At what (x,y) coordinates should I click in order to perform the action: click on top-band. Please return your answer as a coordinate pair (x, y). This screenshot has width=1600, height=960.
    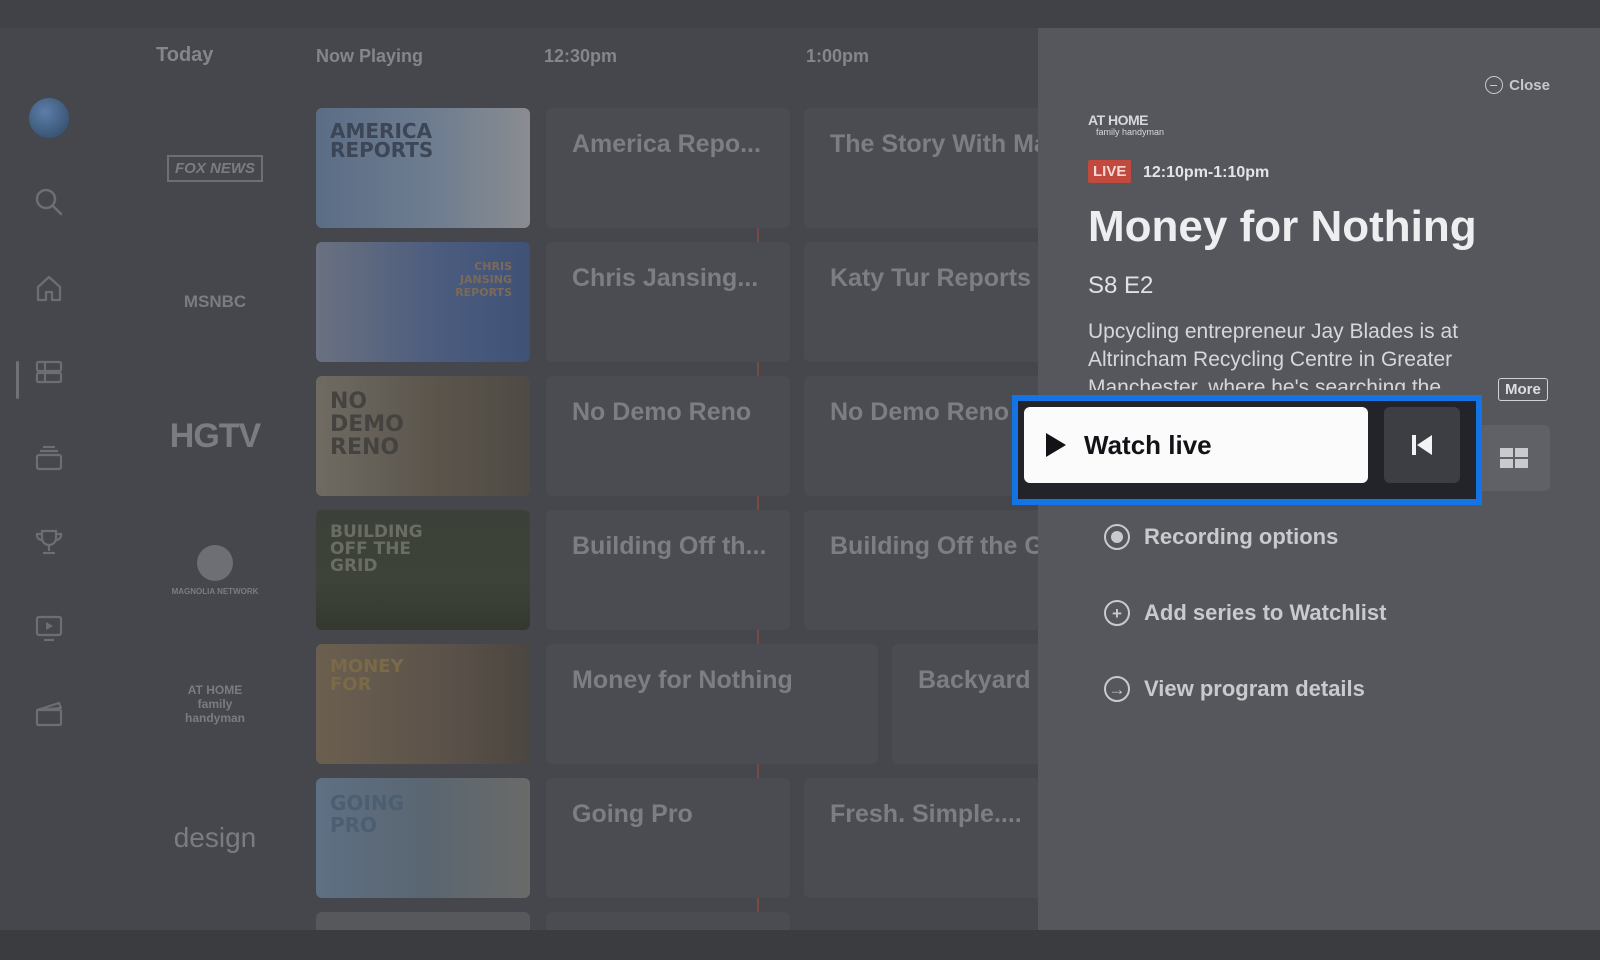
    Looking at the image, I should click on (800, 14).